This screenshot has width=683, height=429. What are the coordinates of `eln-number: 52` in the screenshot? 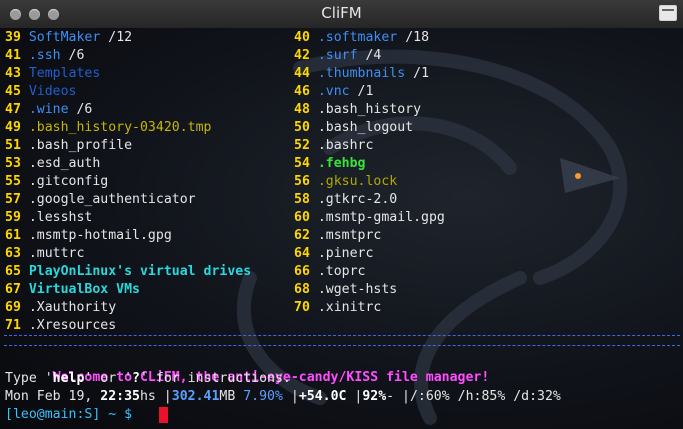 It's located at (302, 145).